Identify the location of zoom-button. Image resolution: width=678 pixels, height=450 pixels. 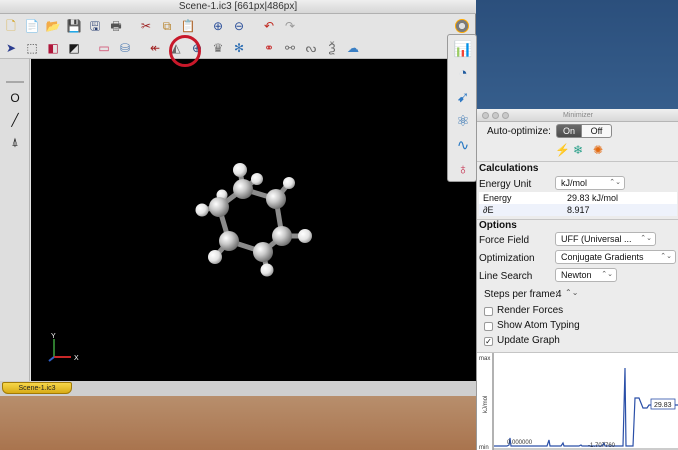
(505, 115).